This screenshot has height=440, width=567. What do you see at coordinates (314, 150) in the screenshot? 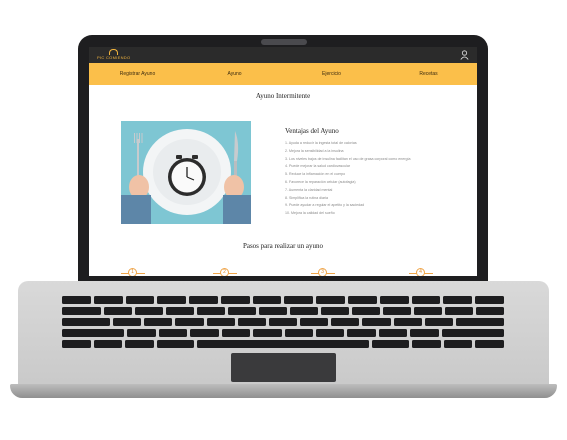
I see `benefit-item: 2. Mejora la sensibilidad a la insulina` at bounding box center [314, 150].